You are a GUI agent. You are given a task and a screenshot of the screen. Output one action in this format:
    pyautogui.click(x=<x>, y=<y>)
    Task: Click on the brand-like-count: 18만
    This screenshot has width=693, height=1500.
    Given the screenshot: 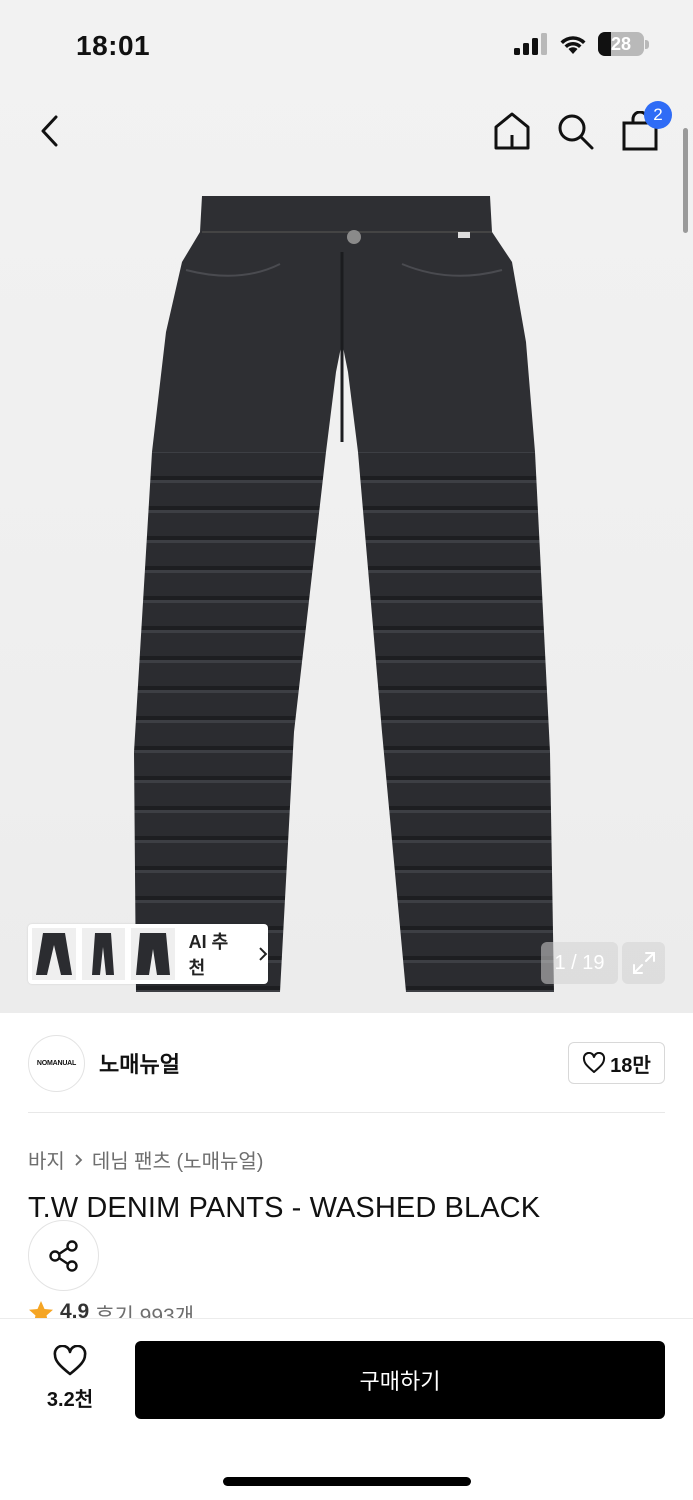 What is the action you would take?
    pyautogui.click(x=630, y=1065)
    